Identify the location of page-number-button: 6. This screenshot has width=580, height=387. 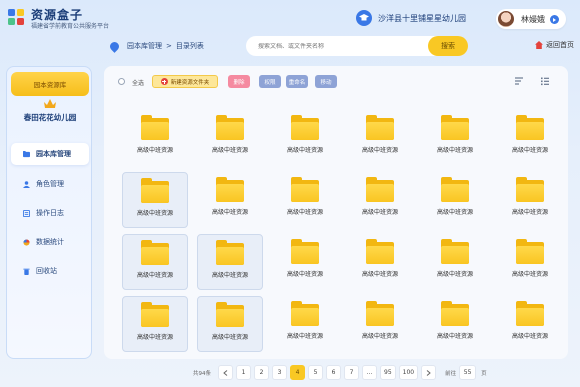
(333, 372).